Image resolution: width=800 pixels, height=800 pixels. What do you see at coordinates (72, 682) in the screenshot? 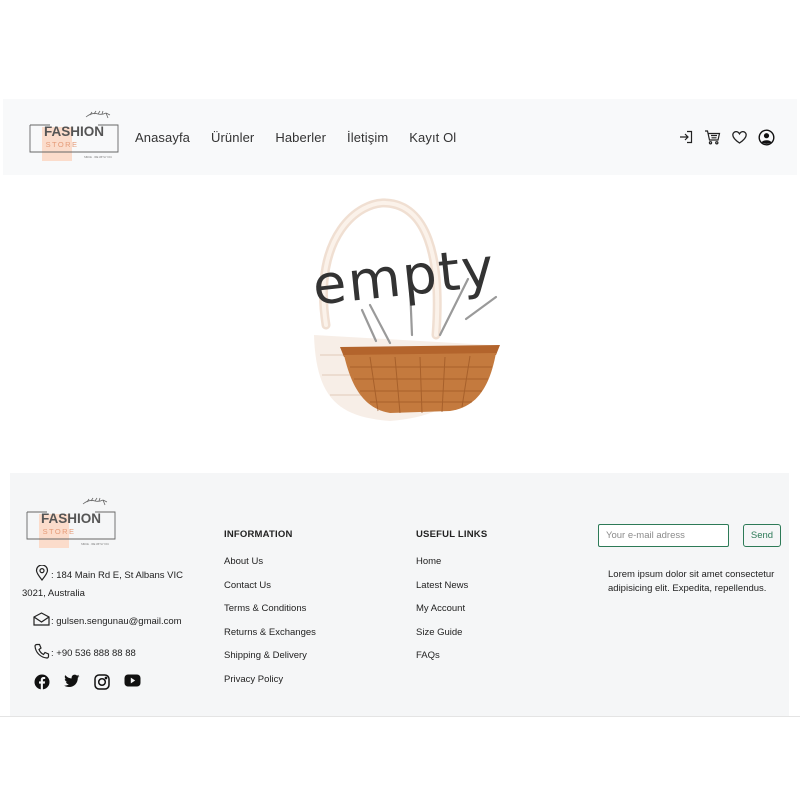
I see `twitter-icon` at bounding box center [72, 682].